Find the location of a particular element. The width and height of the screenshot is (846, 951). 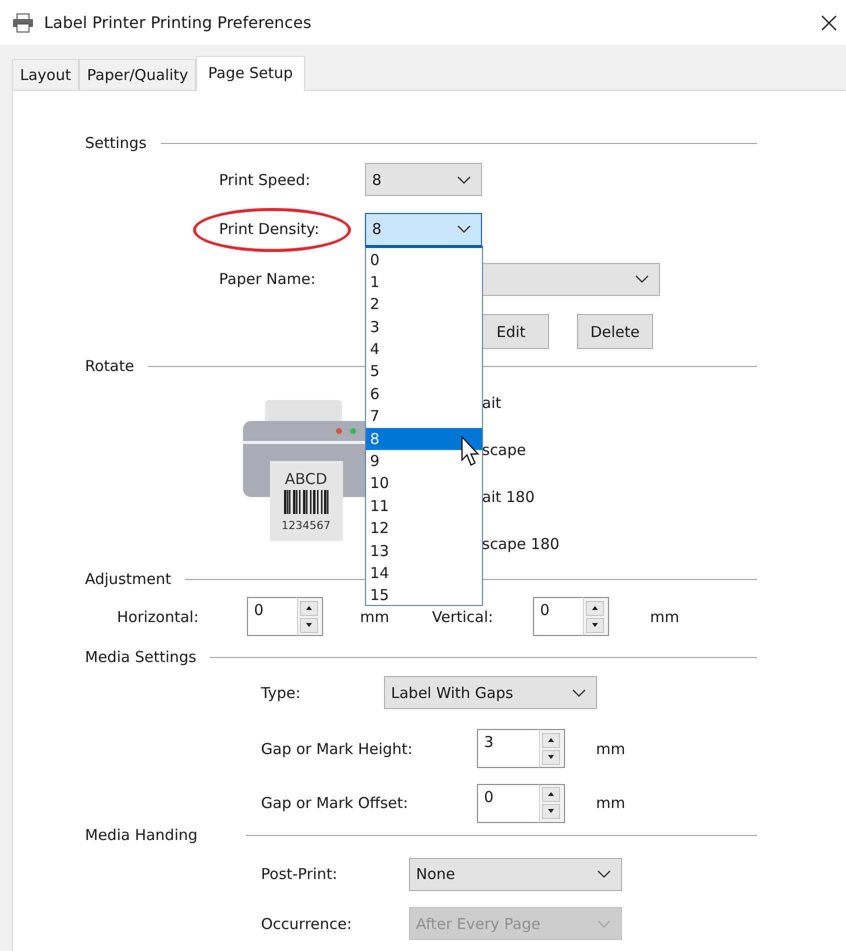

radio-label: ait is located at coordinates (521, 403).